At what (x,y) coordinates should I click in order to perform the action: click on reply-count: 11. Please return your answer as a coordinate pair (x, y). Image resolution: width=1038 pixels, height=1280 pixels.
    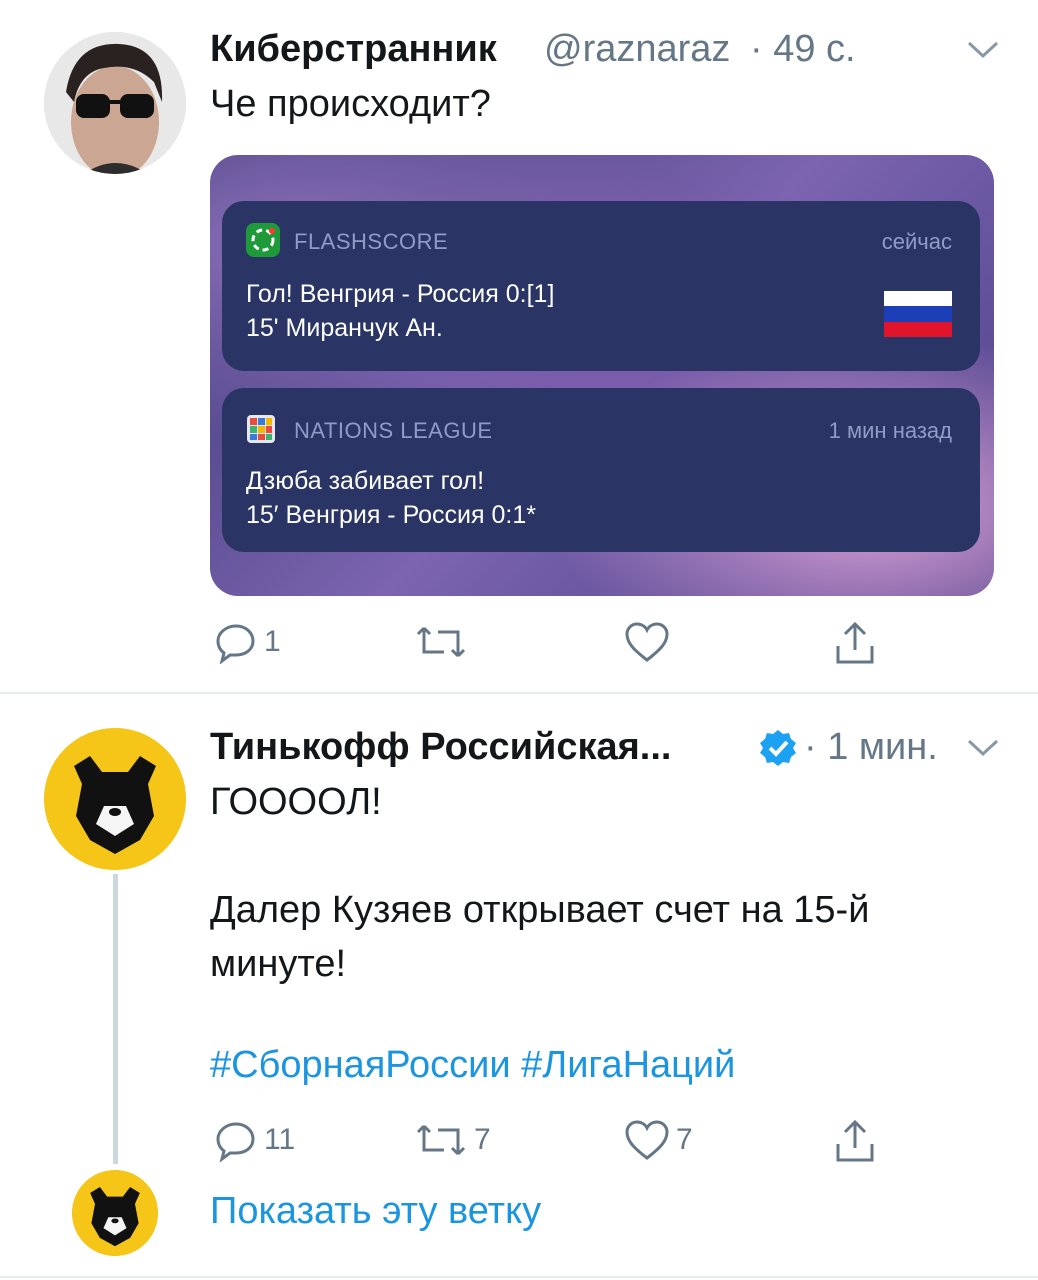
    Looking at the image, I should click on (280, 1139).